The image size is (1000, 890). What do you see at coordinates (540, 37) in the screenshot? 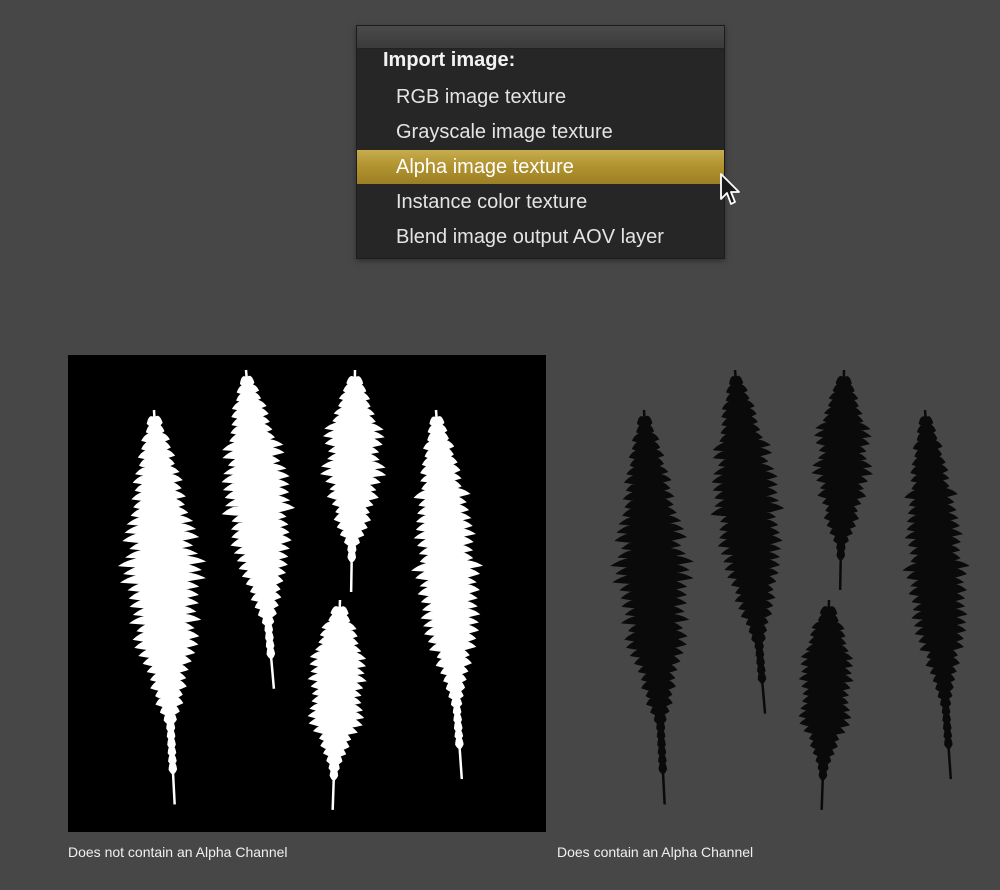
I see `menu-title-bar` at bounding box center [540, 37].